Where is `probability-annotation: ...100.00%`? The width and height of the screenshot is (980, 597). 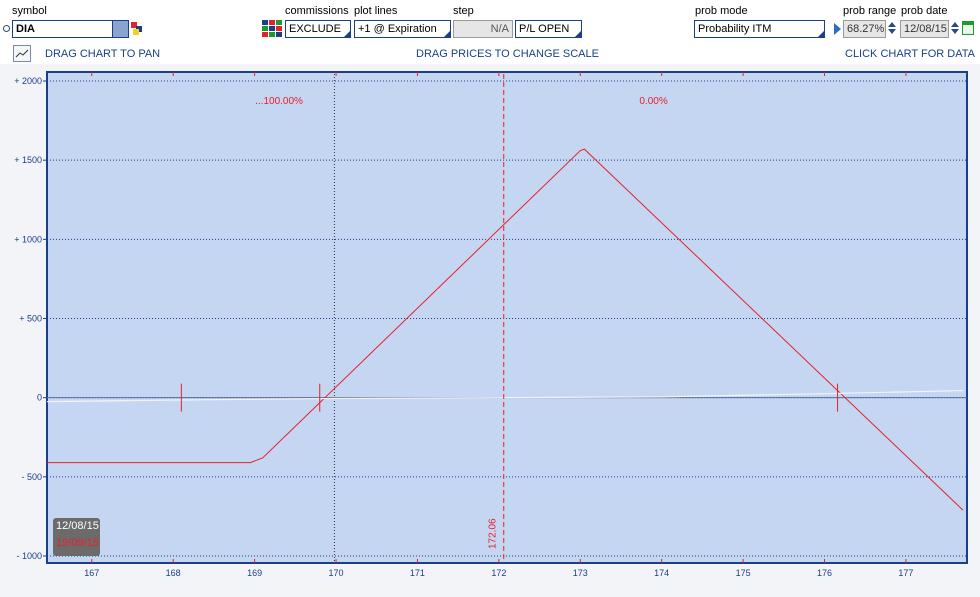 probability-annotation: ...100.00% is located at coordinates (279, 101).